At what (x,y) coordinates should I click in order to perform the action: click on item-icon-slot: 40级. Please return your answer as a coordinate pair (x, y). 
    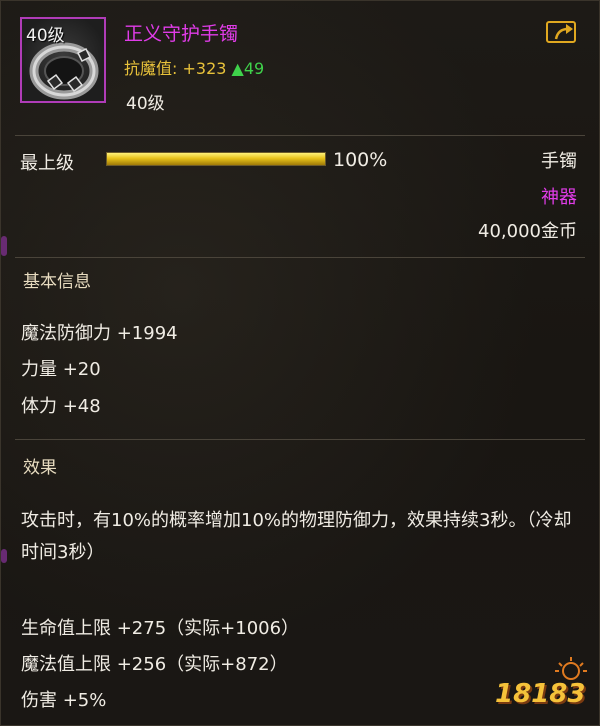
    Looking at the image, I should click on (63, 60).